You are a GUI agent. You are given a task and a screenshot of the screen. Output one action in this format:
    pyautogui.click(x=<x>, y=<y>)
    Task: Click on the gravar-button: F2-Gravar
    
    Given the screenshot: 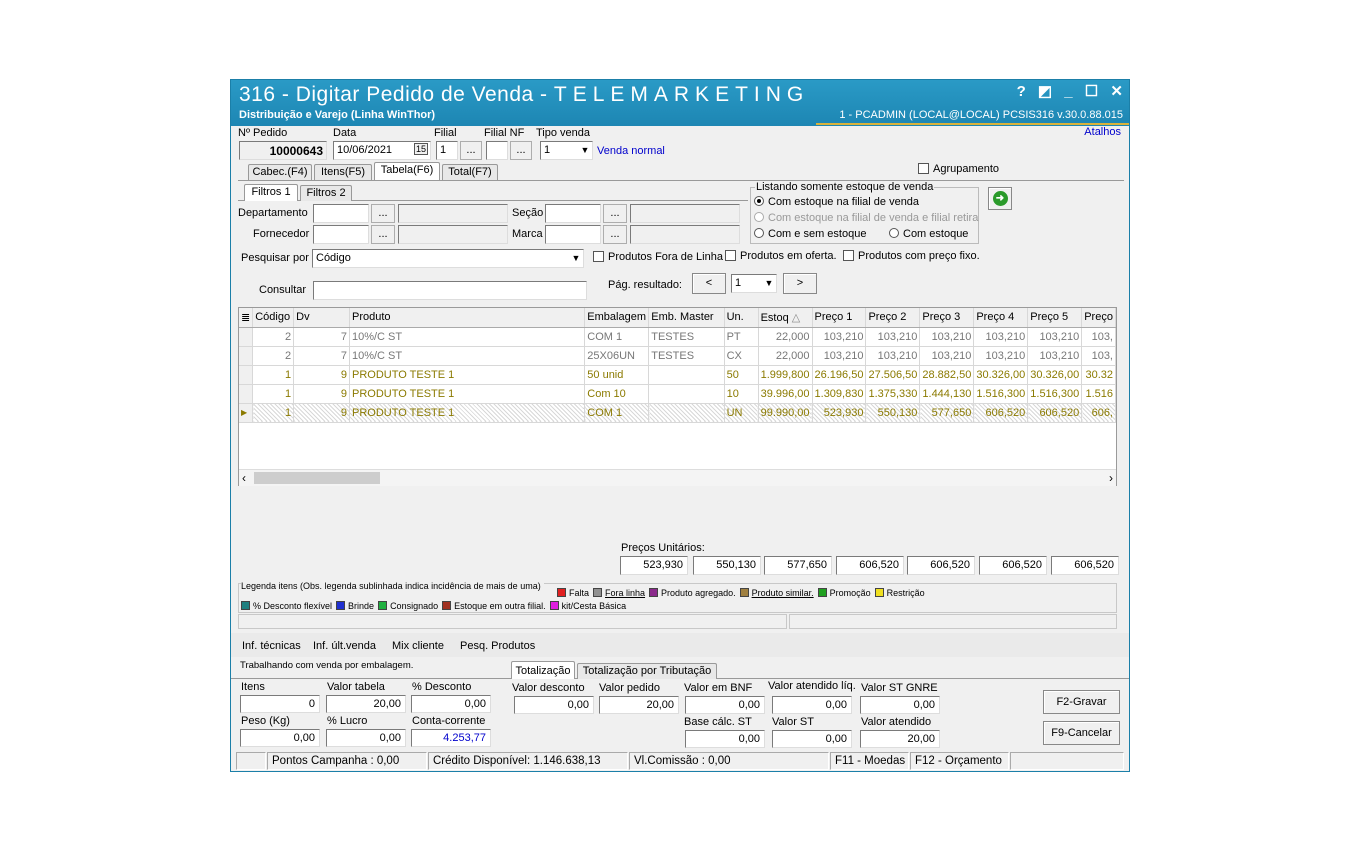 What is the action you would take?
    pyautogui.click(x=1081, y=702)
    